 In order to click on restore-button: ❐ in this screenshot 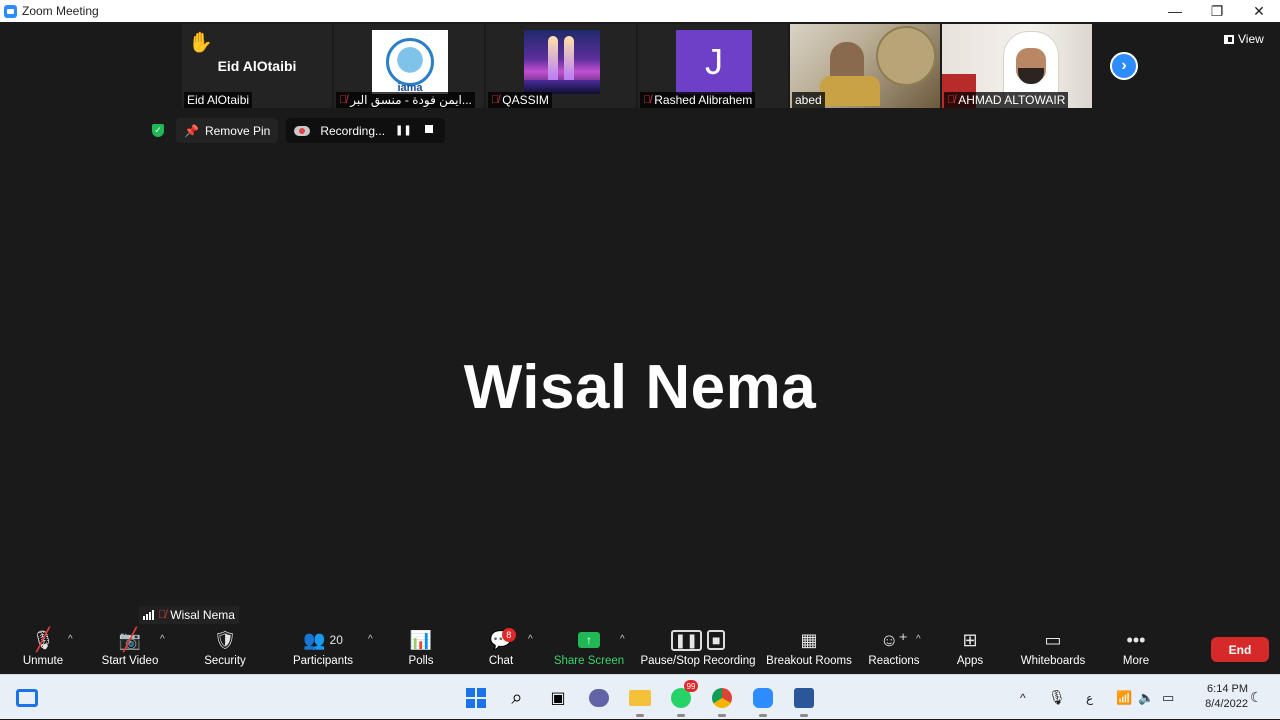, I will do `click(1217, 11)`.